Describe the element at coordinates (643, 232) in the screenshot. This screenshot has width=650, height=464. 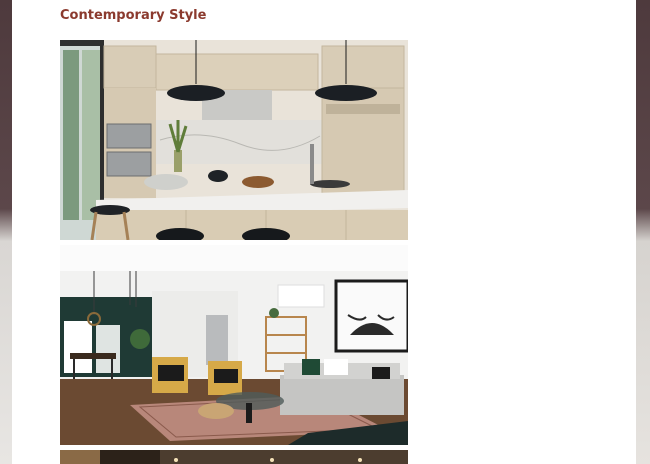
I see `page-backdrop-right` at that location.